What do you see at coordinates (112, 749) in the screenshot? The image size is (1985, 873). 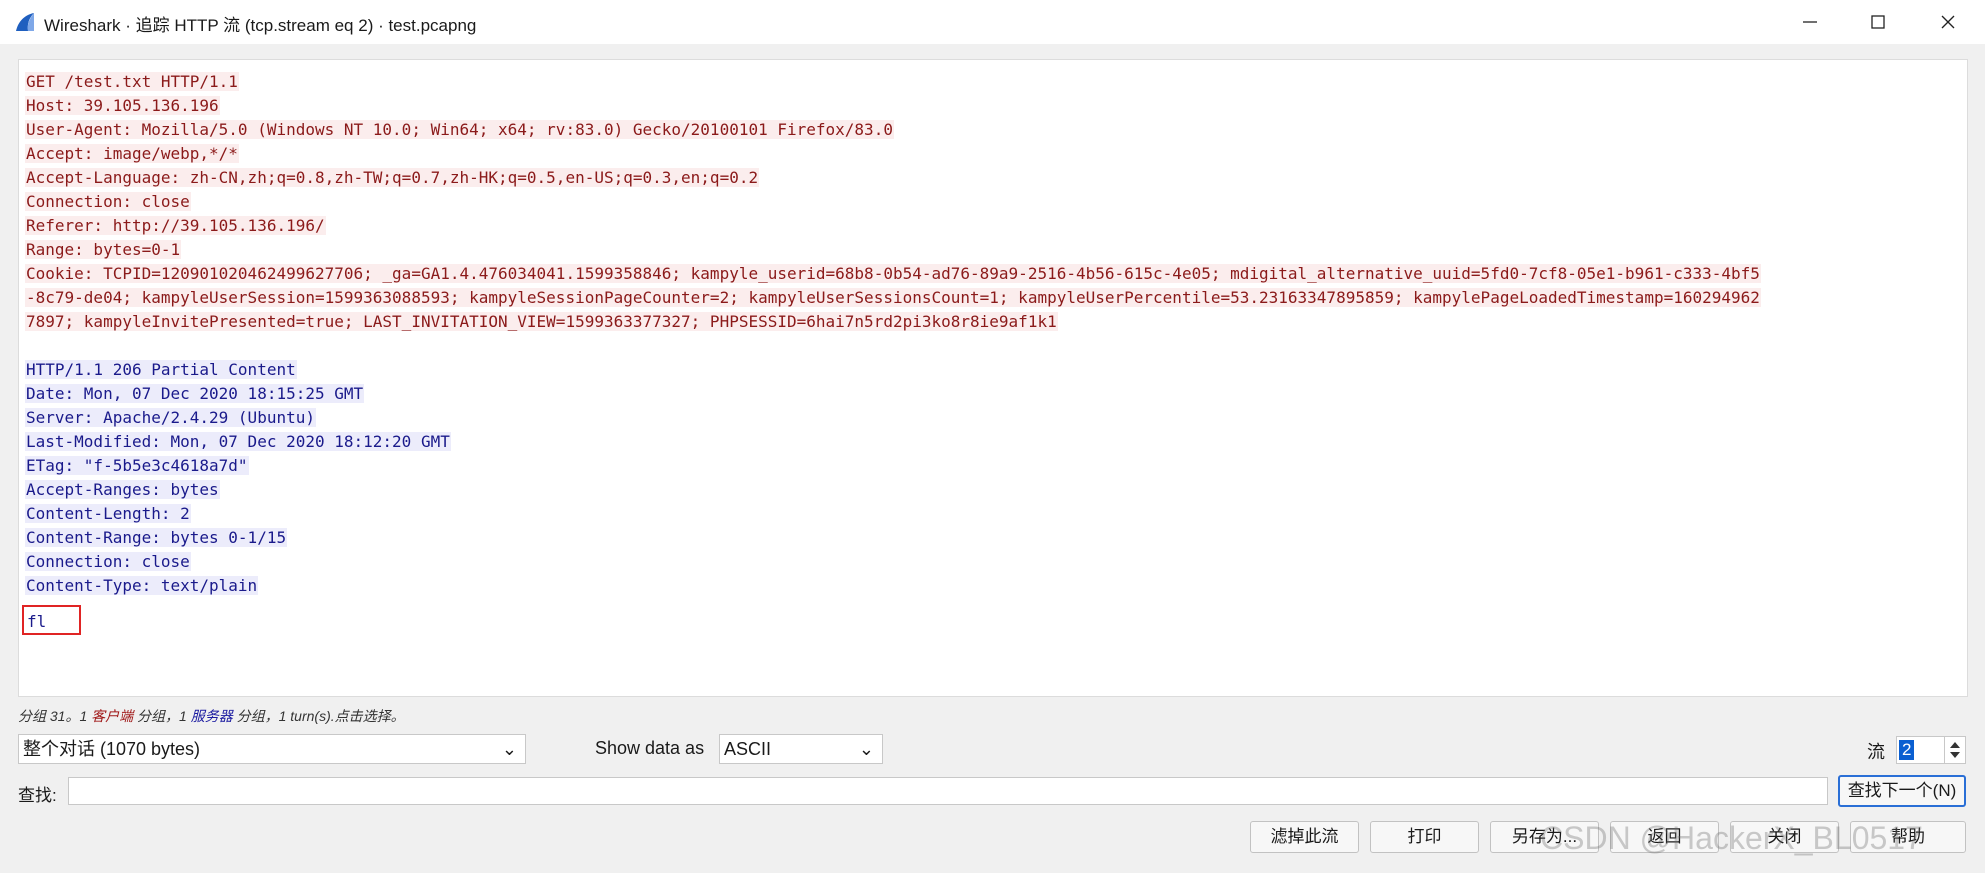 I see `conversation-select-value: 整个对话 (1070 bytes)` at bounding box center [112, 749].